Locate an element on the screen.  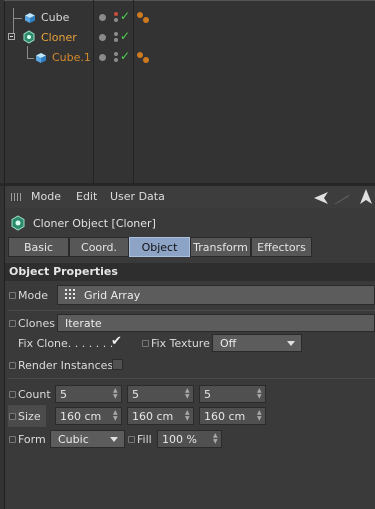
fill-input: 100 % ▲ ▼ is located at coordinates (189, 439).